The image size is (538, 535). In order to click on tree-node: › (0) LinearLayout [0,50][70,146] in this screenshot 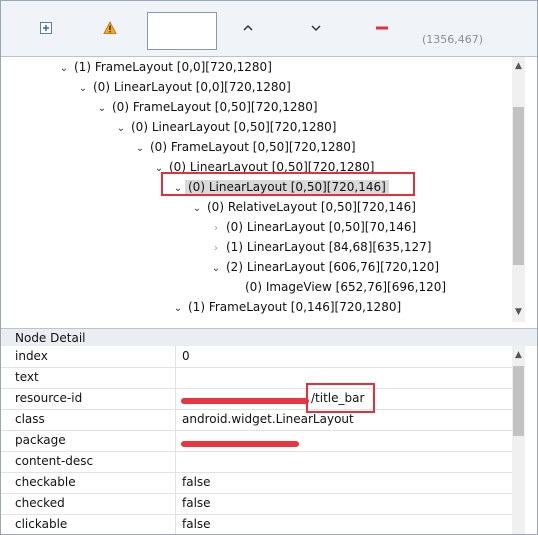, I will do `click(314, 227)`.